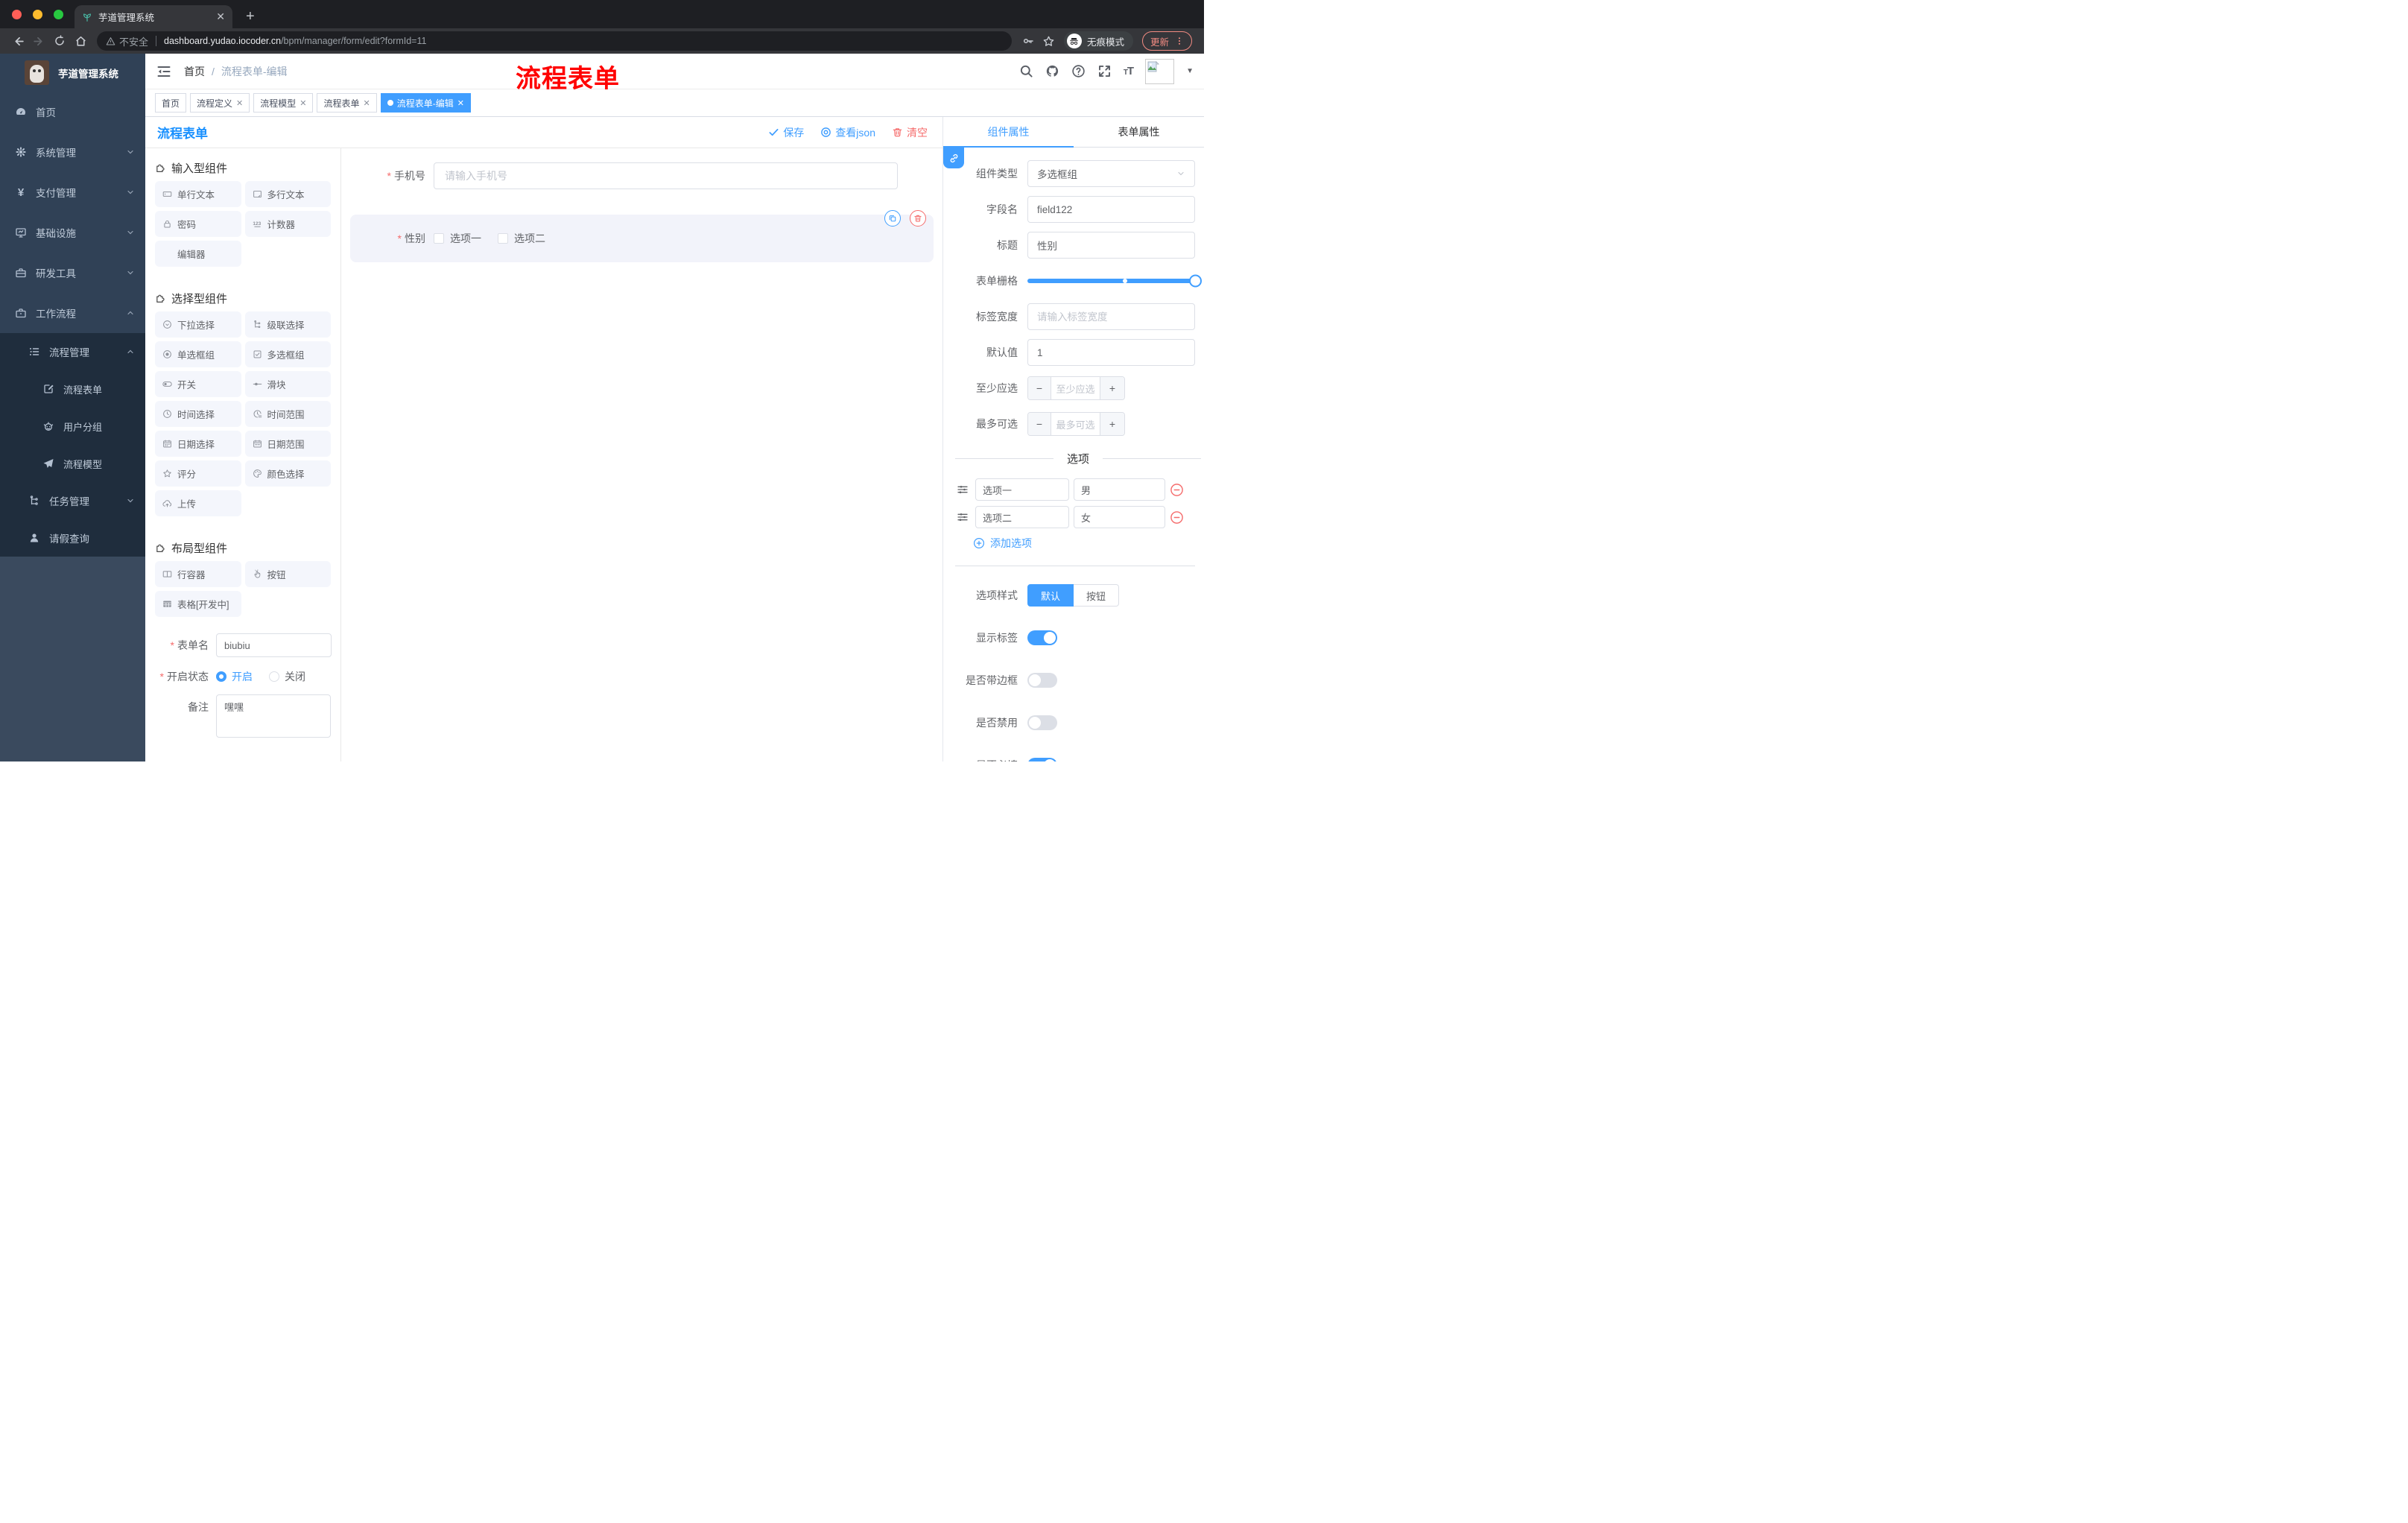  What do you see at coordinates (1111, 246) in the screenshot?
I see `title-input` at bounding box center [1111, 246].